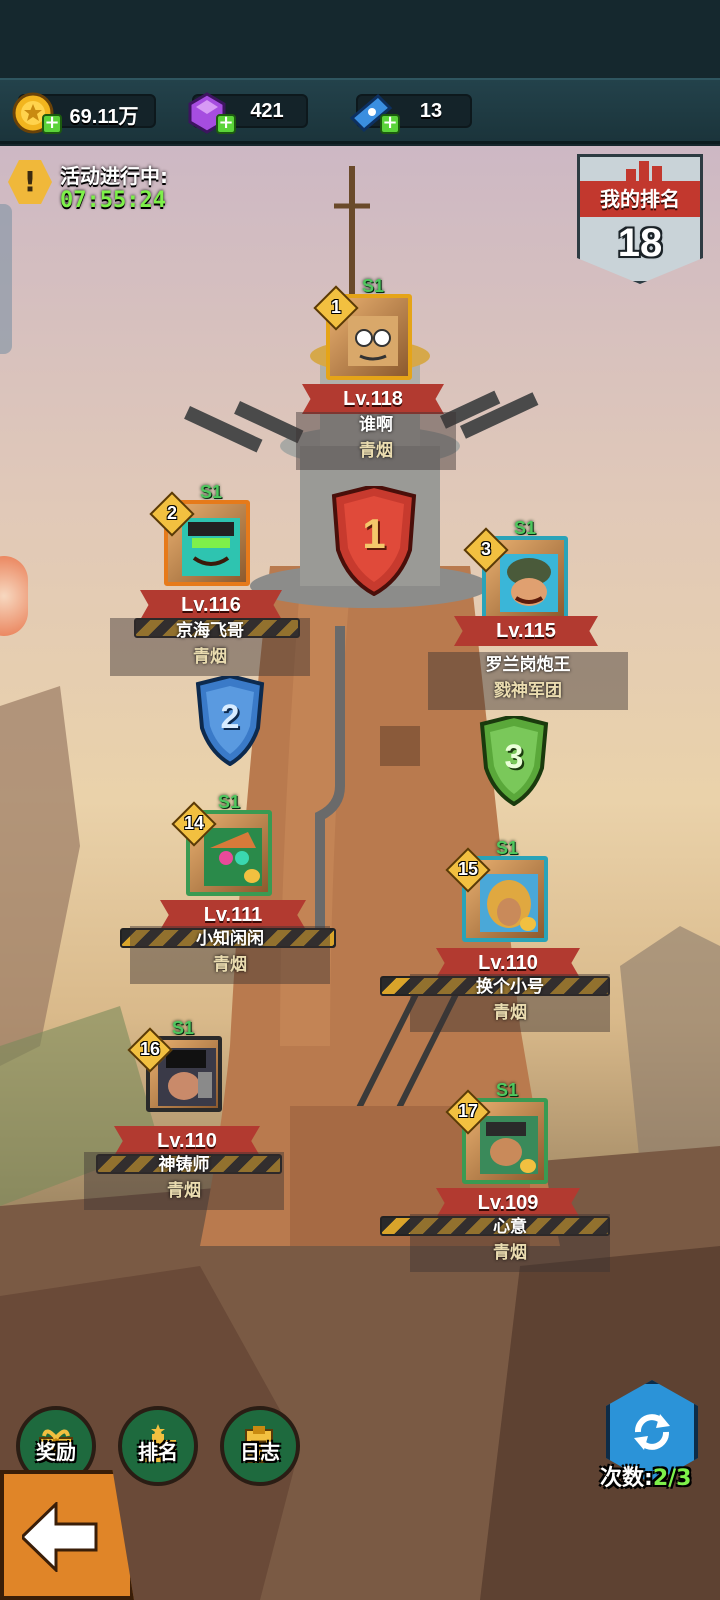 The height and width of the screenshot is (1600, 720). What do you see at coordinates (468, 1111) in the screenshot?
I see `rank-number: 17` at bounding box center [468, 1111].